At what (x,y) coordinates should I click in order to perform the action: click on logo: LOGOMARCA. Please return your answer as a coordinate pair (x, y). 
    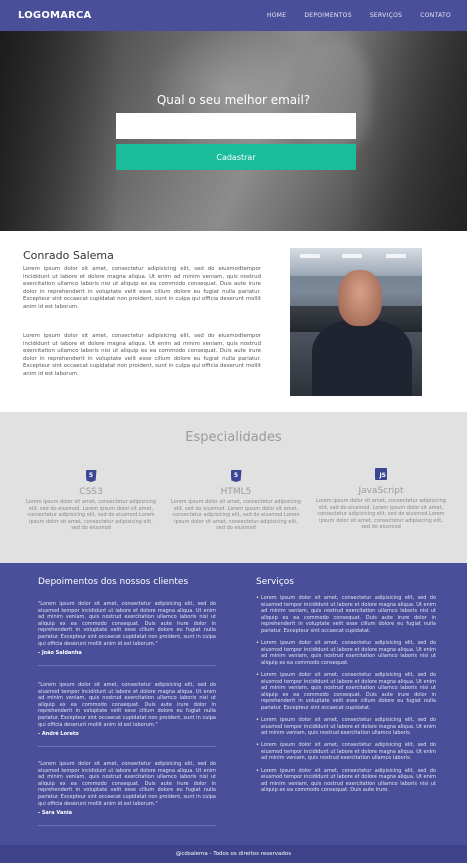
    Looking at the image, I should click on (55, 15).